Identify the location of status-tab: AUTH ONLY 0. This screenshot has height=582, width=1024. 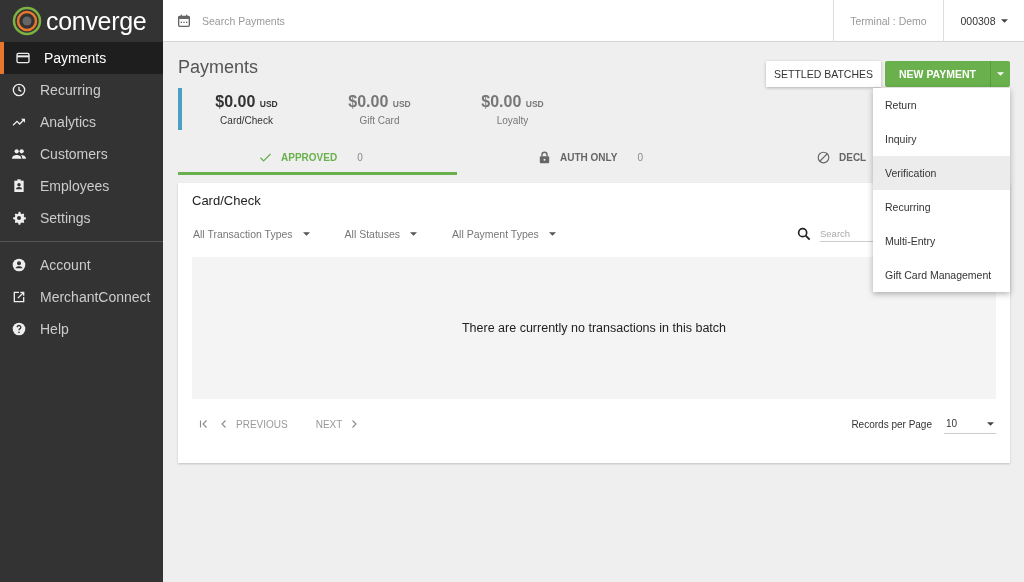
(596, 158).